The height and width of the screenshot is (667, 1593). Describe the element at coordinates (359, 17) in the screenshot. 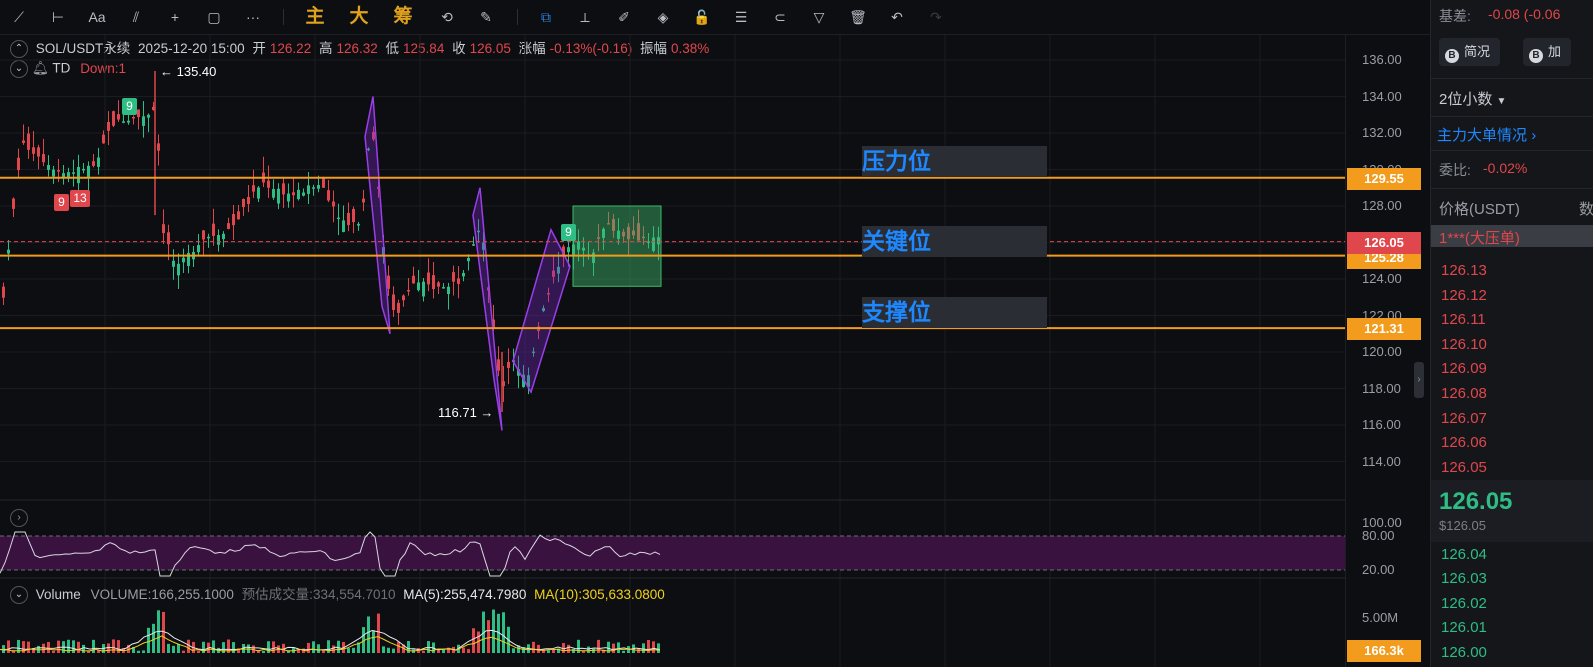

I see `big-order-button: 大` at that location.